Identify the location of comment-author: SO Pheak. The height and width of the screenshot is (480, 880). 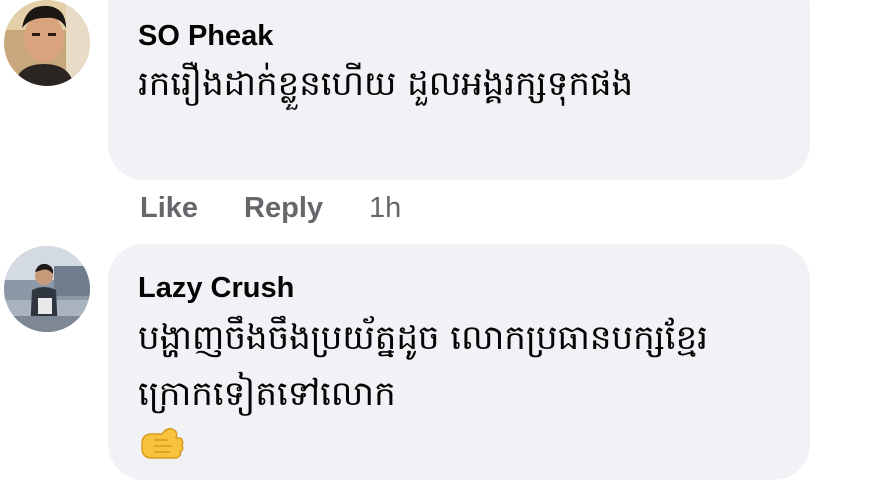
(205, 36).